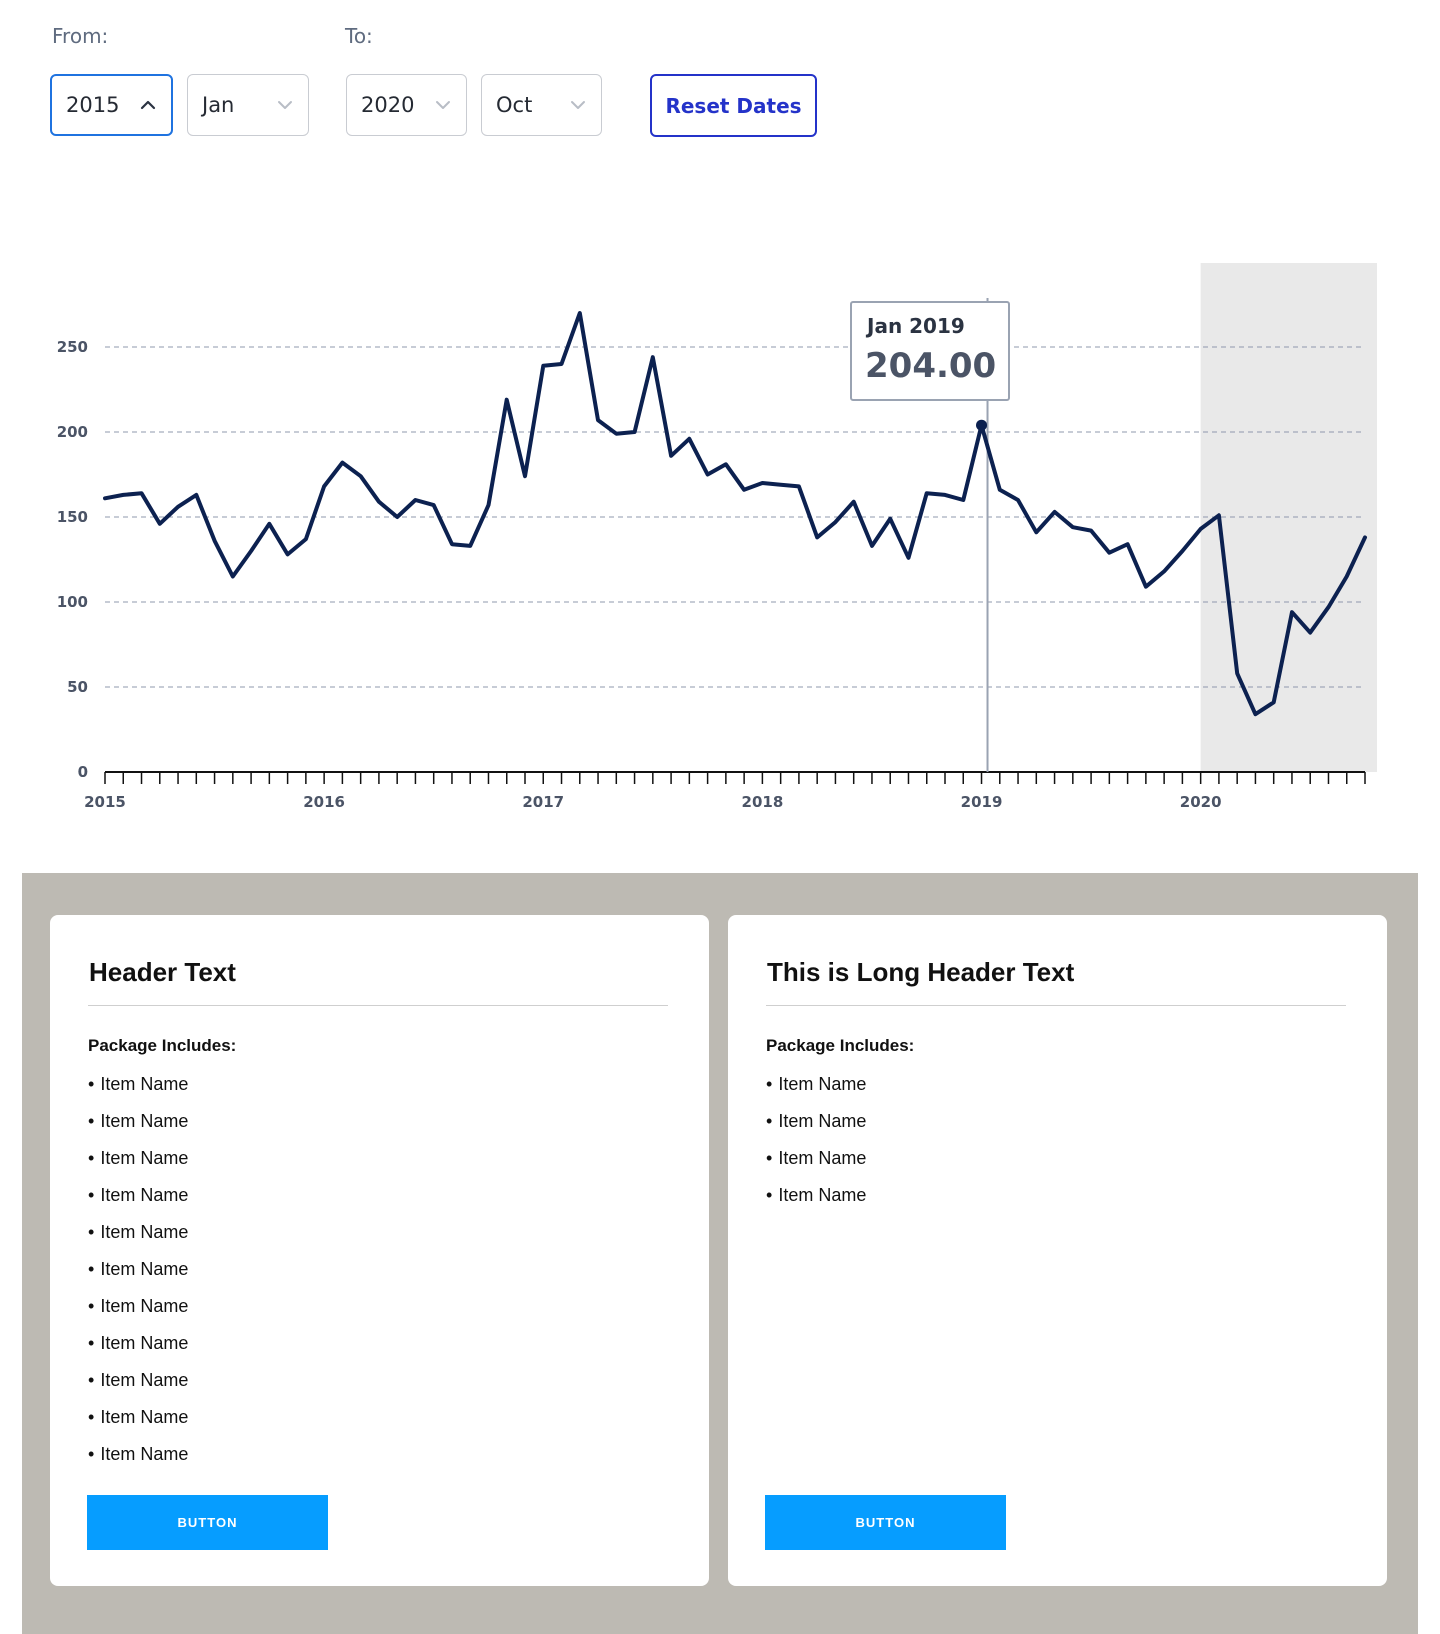  What do you see at coordinates (921, 972) in the screenshot?
I see `card-title: This is Long Header Text` at bounding box center [921, 972].